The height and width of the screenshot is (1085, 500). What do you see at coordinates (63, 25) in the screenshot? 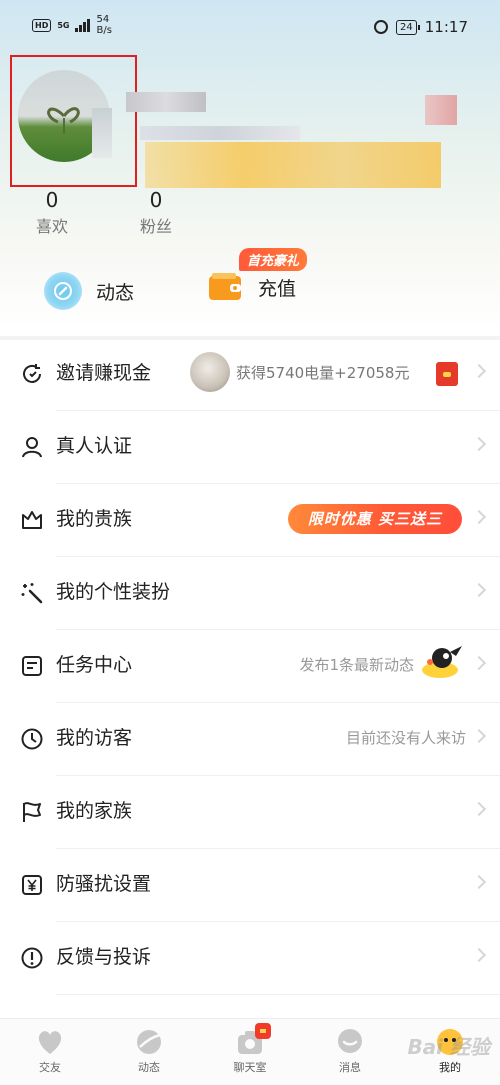
I see `network-type: 5G` at bounding box center [63, 25].